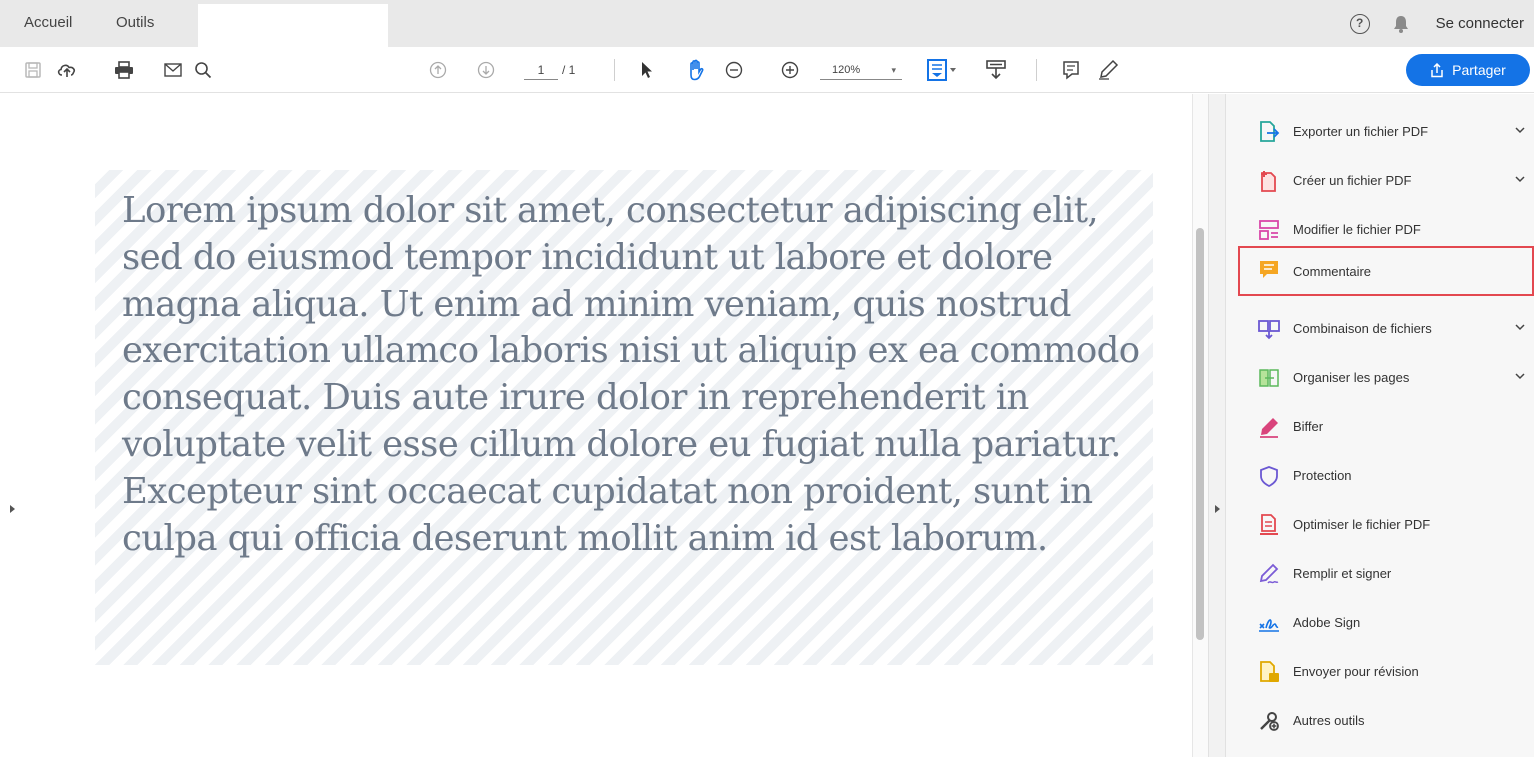 The width and height of the screenshot is (1534, 757). Describe the element at coordinates (1269, 524) in the screenshot. I see `optimize-pdf-icon` at that location.